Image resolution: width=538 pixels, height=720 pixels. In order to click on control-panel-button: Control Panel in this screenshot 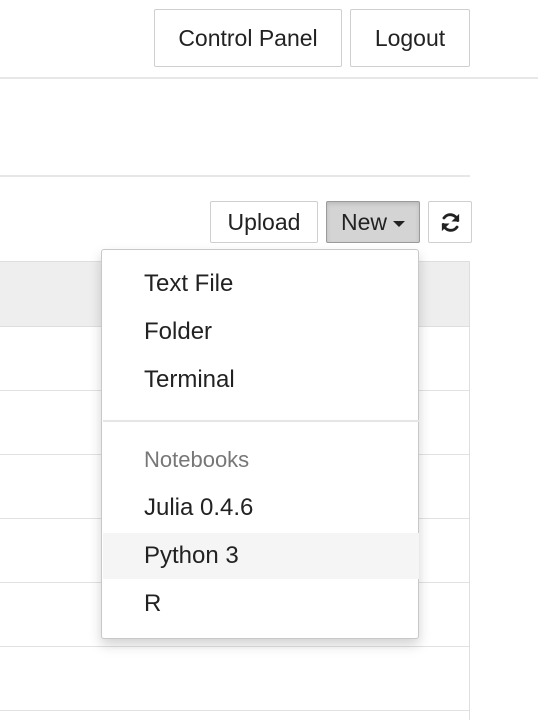, I will do `click(248, 38)`.